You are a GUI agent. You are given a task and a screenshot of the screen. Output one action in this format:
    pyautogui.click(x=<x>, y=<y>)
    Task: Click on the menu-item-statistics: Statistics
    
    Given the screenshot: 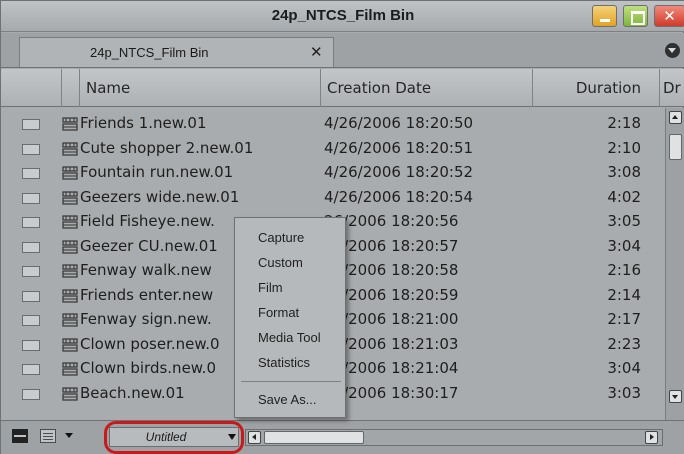 What is the action you would take?
    pyautogui.click(x=291, y=363)
    